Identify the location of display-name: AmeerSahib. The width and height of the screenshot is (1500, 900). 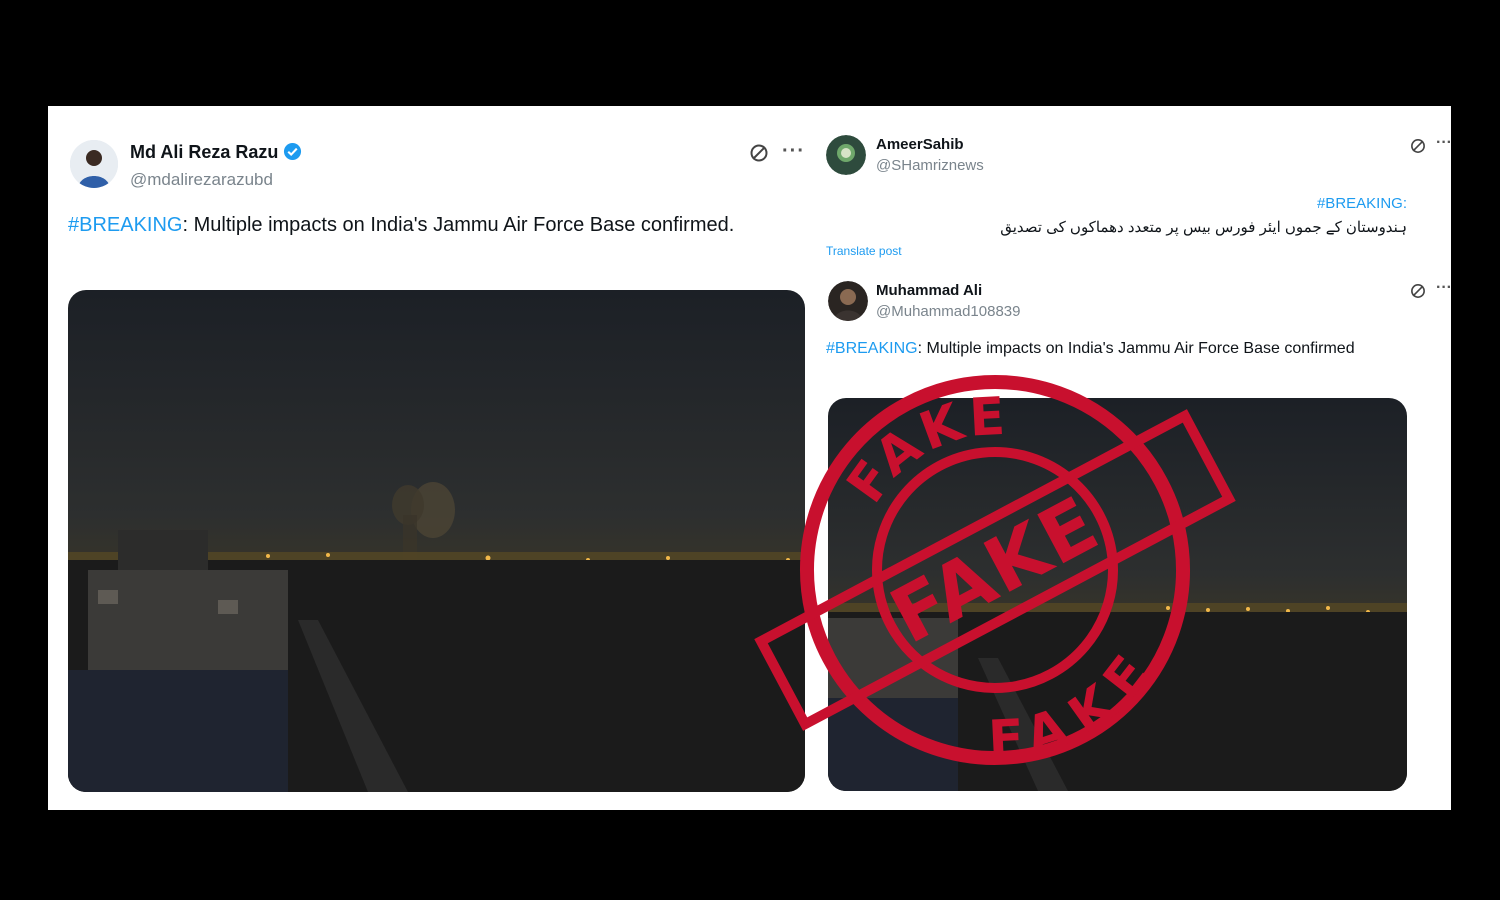
(920, 144).